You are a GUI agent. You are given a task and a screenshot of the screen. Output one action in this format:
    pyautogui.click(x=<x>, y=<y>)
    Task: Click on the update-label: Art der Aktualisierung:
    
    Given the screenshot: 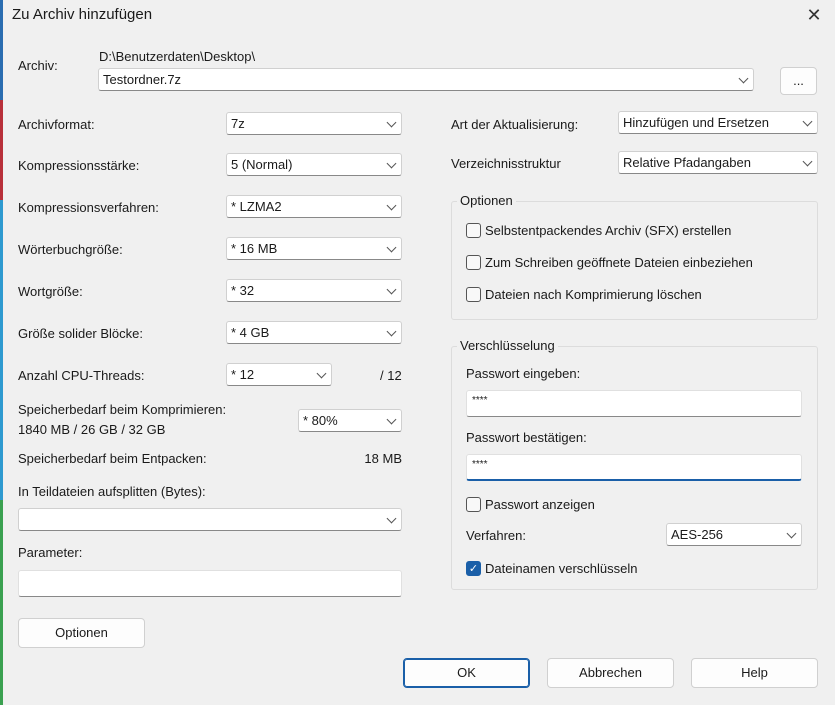 What is the action you would take?
    pyautogui.click(x=515, y=124)
    